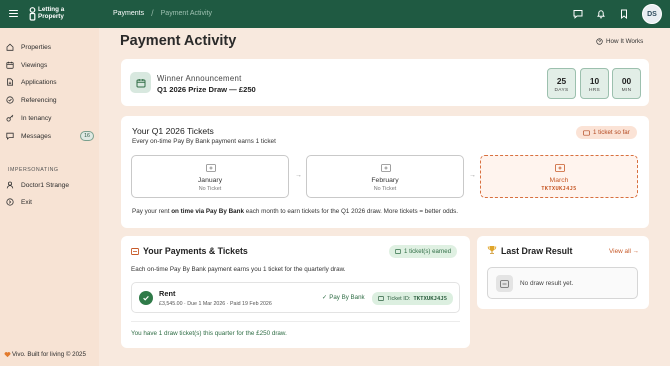  Describe the element at coordinates (210, 189) in the screenshot. I see `month-status: No Ticket` at that location.